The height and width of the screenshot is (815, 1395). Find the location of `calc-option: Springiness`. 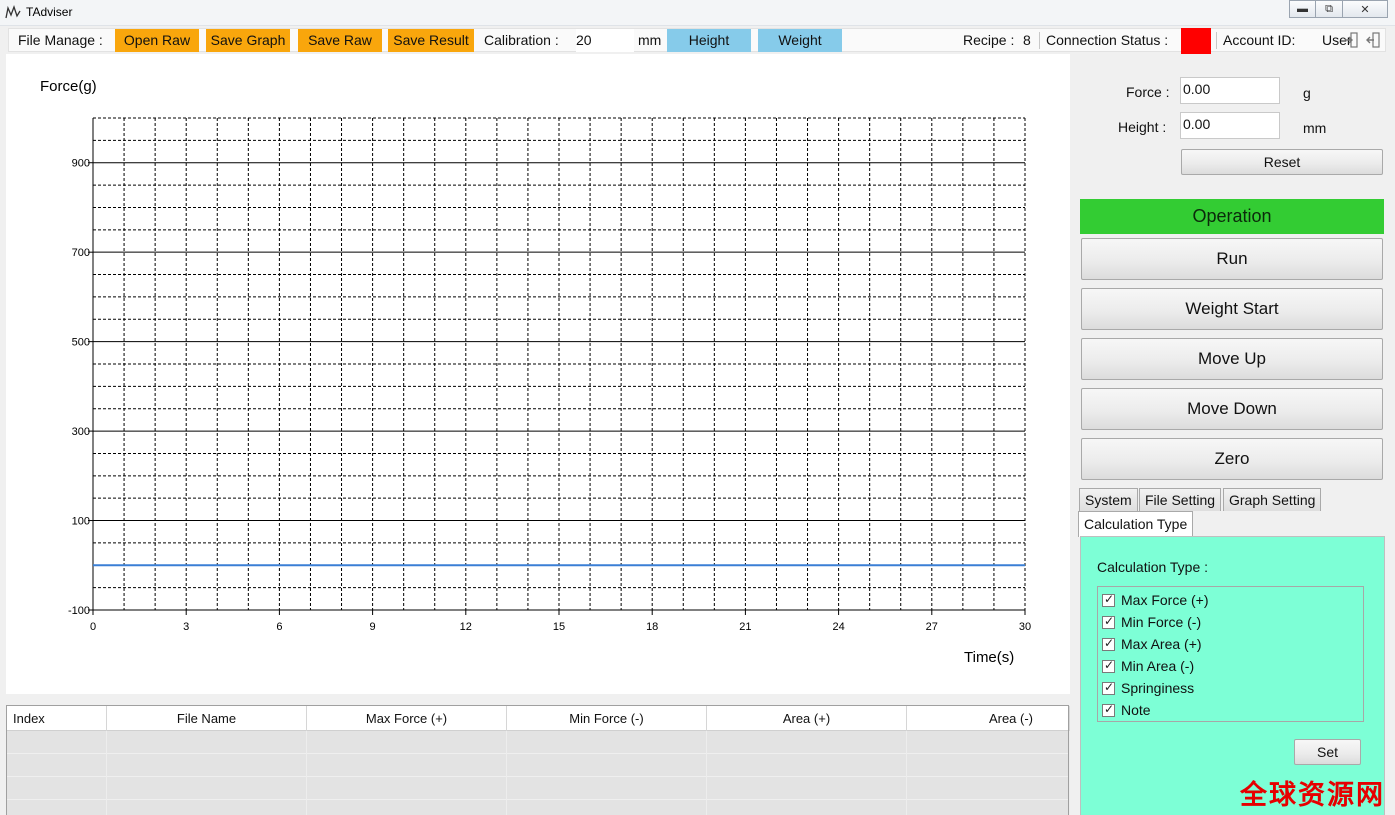

calc-option: Springiness is located at coordinates (1148, 688).